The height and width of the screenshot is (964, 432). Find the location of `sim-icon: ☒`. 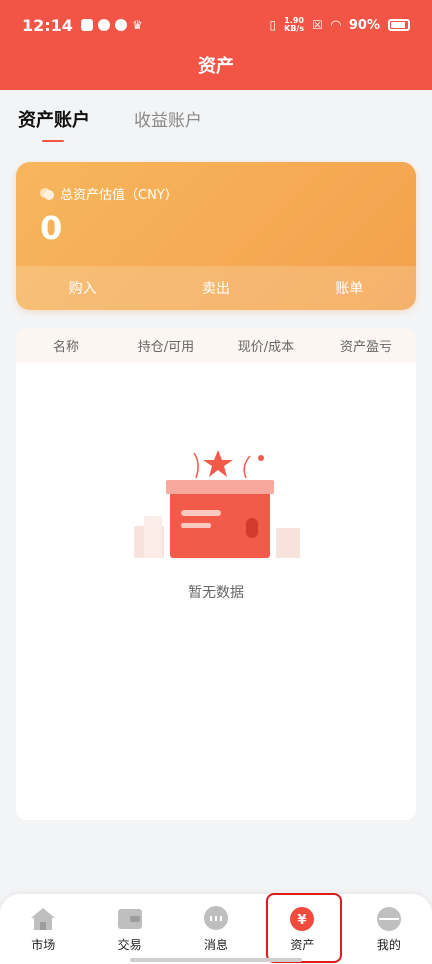

sim-icon: ☒ is located at coordinates (317, 25).